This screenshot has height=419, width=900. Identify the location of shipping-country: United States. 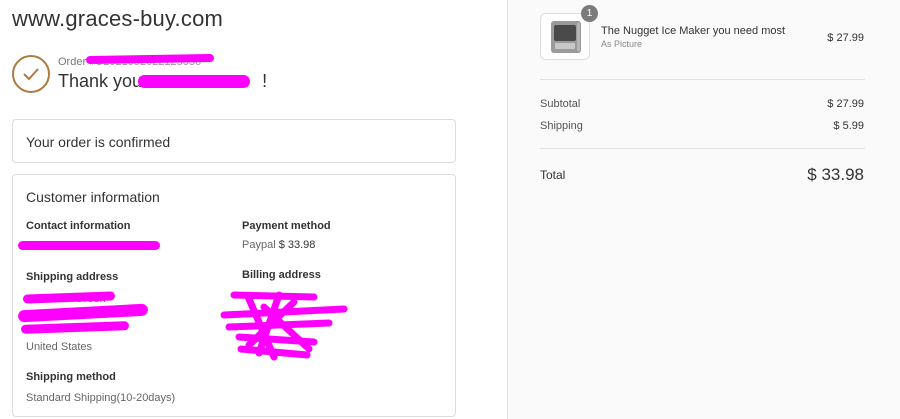
(59, 347).